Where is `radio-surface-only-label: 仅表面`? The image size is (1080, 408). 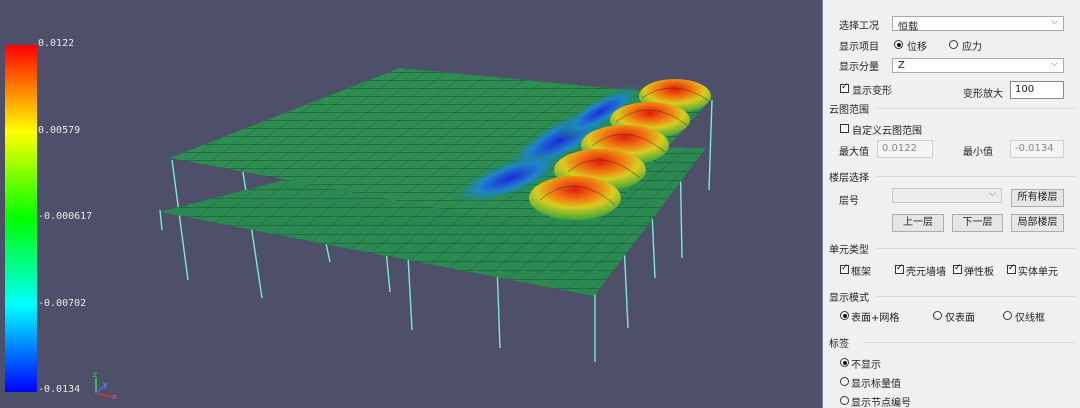
radio-surface-only-label: 仅表面 is located at coordinates (960, 318).